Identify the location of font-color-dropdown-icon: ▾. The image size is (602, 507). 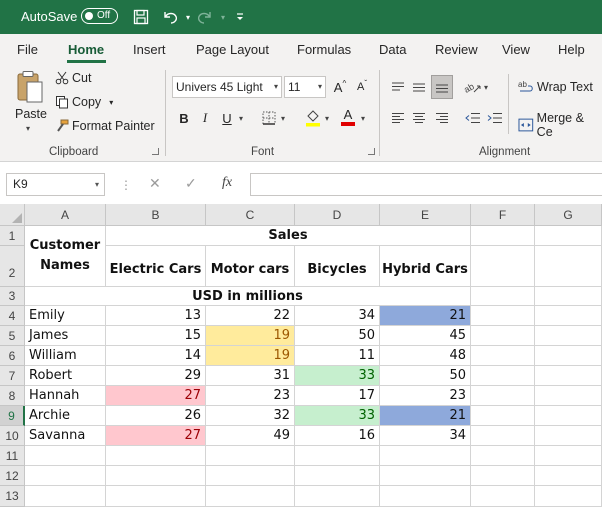
(363, 118).